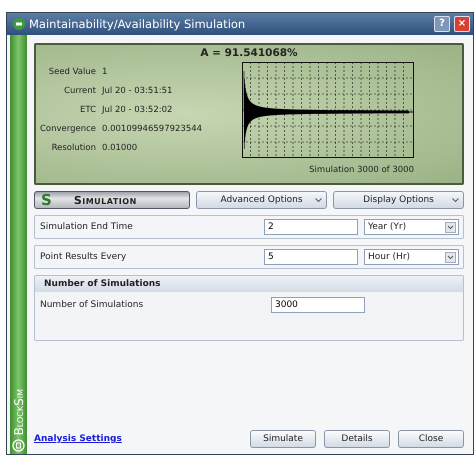  I want to click on field-value: 0.00109946597923544, so click(152, 129).